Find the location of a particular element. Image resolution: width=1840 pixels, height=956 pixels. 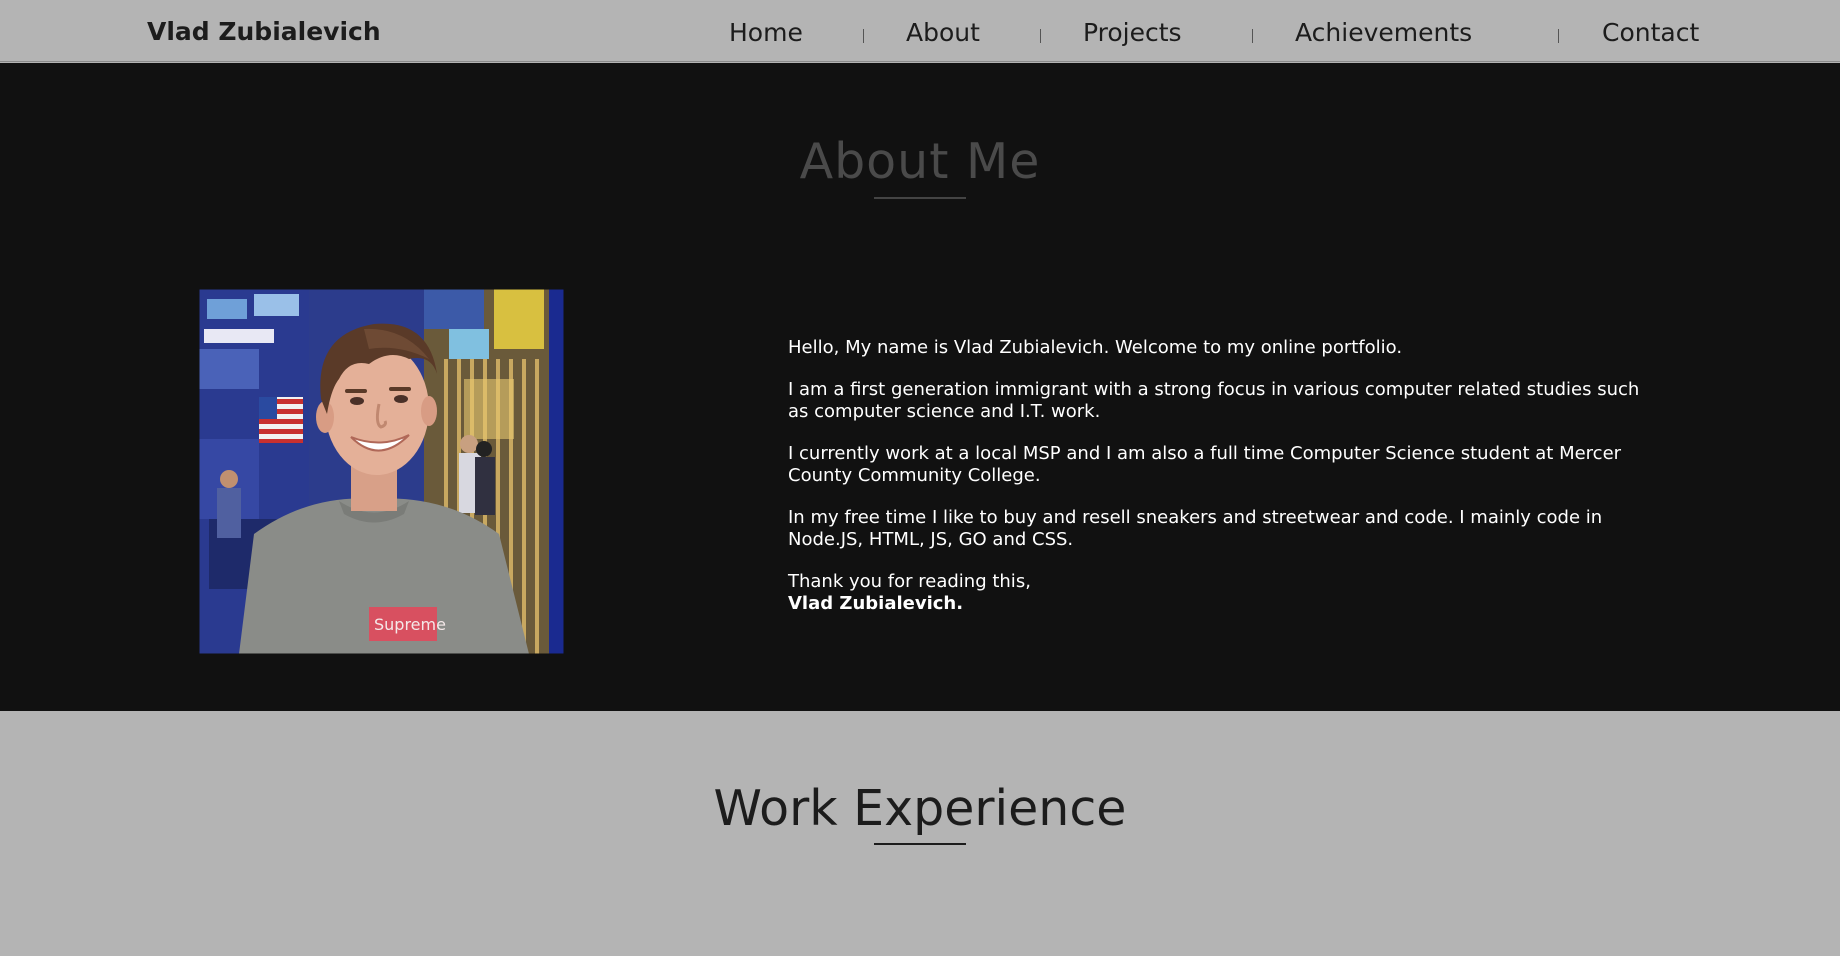

about-title: About Me is located at coordinates (920, 161).